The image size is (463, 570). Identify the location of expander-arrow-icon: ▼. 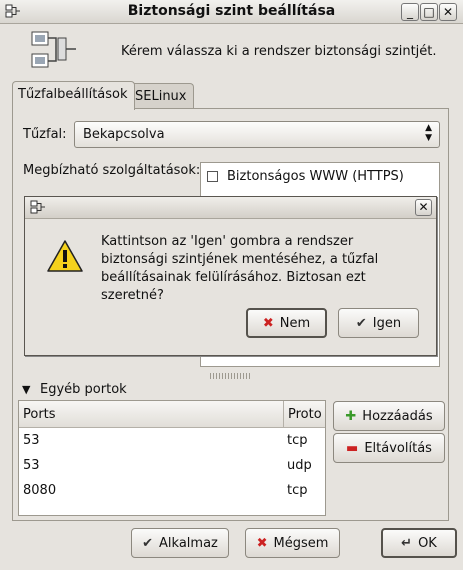
(26, 389).